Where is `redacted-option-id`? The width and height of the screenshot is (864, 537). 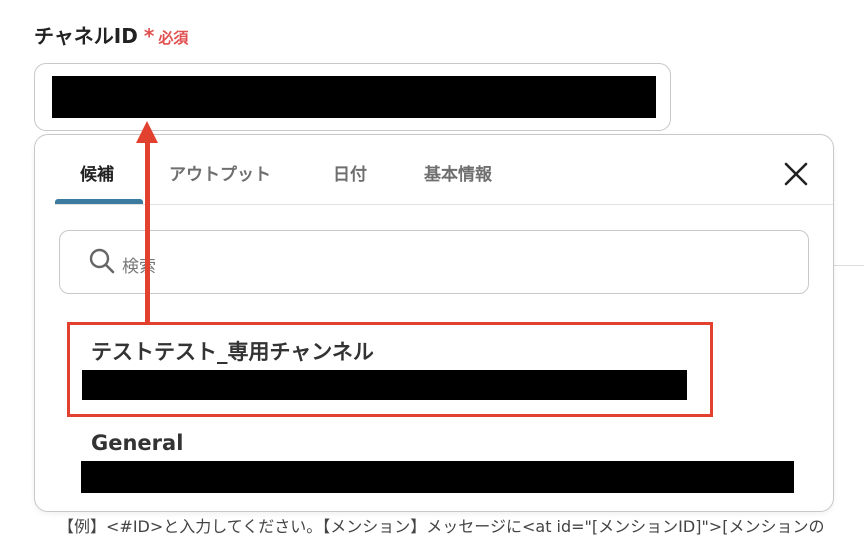
redacted-option-id is located at coordinates (437, 477).